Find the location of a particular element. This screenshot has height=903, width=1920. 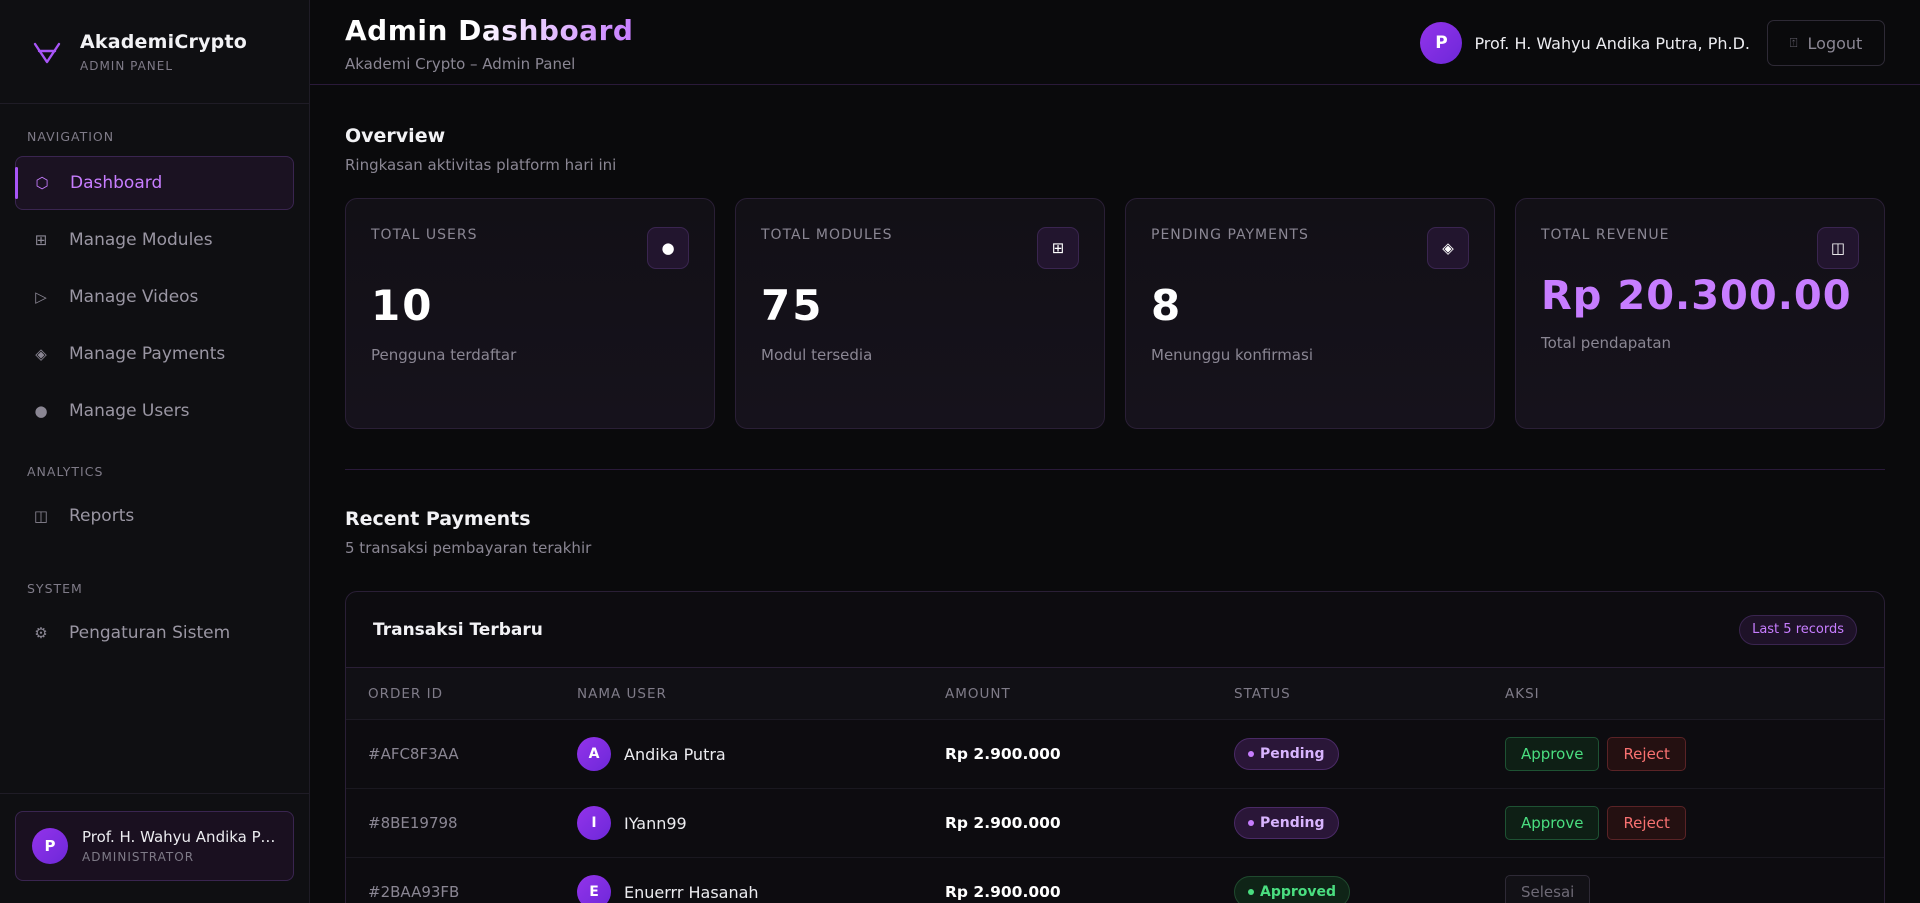

column-header-order-id: ORDER ID is located at coordinates (405, 693).